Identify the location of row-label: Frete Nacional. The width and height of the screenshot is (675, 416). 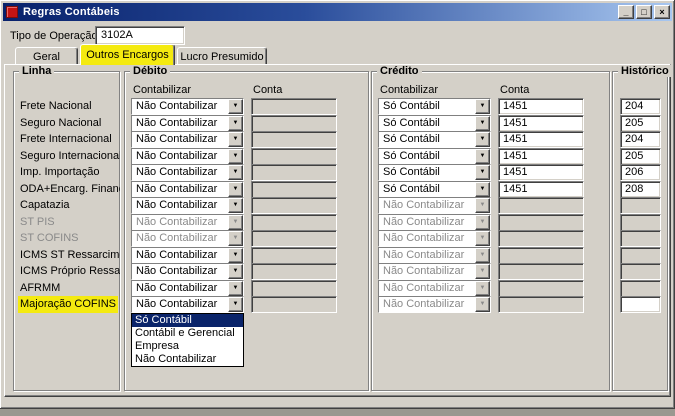
(56, 106).